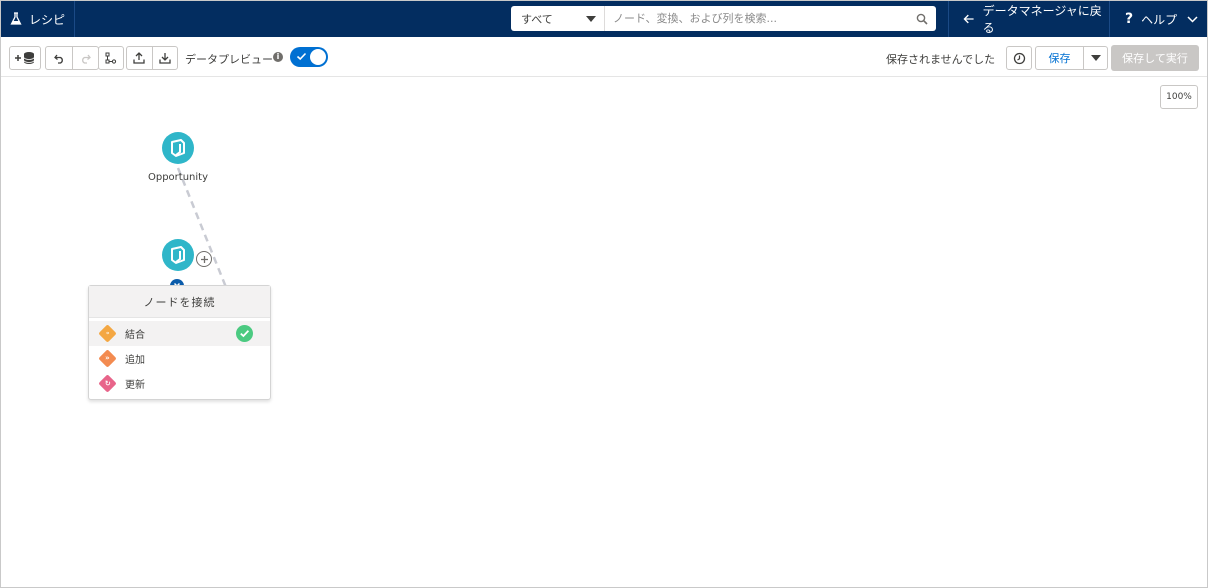  Describe the element at coordinates (318, 57) in the screenshot. I see `toggle-knob` at that location.